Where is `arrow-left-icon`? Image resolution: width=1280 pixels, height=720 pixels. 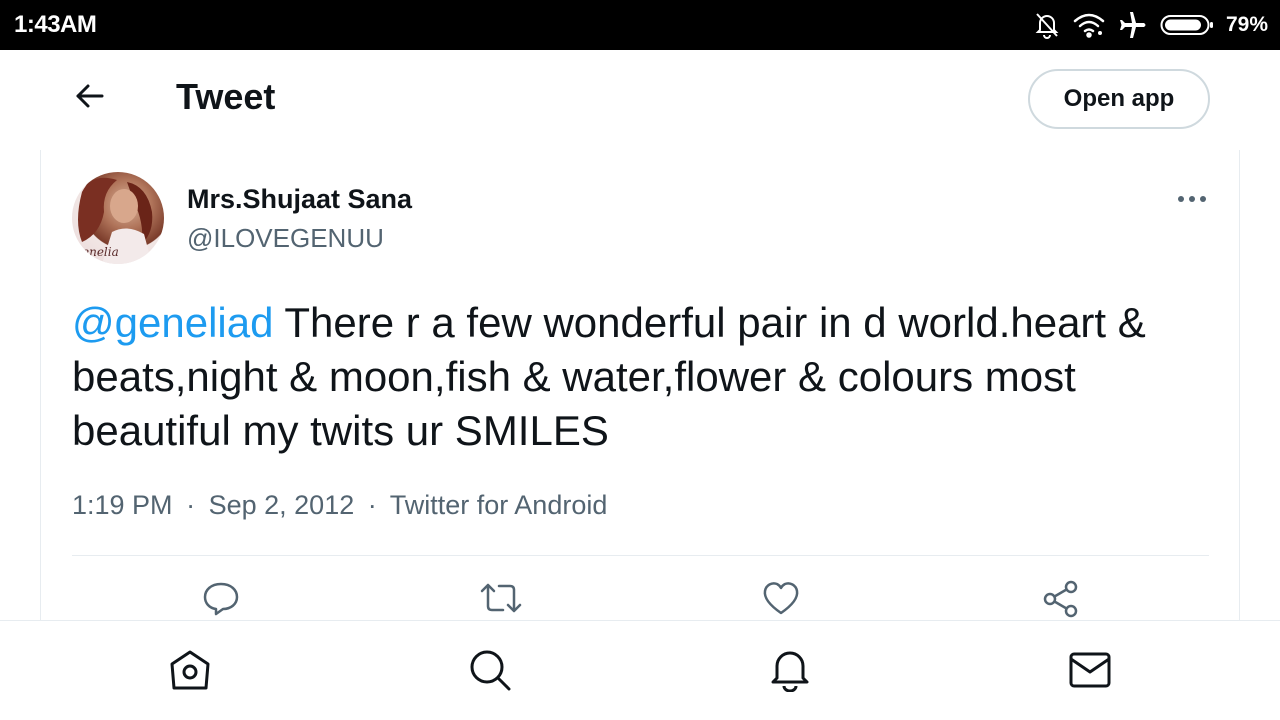 arrow-left-icon is located at coordinates (90, 98).